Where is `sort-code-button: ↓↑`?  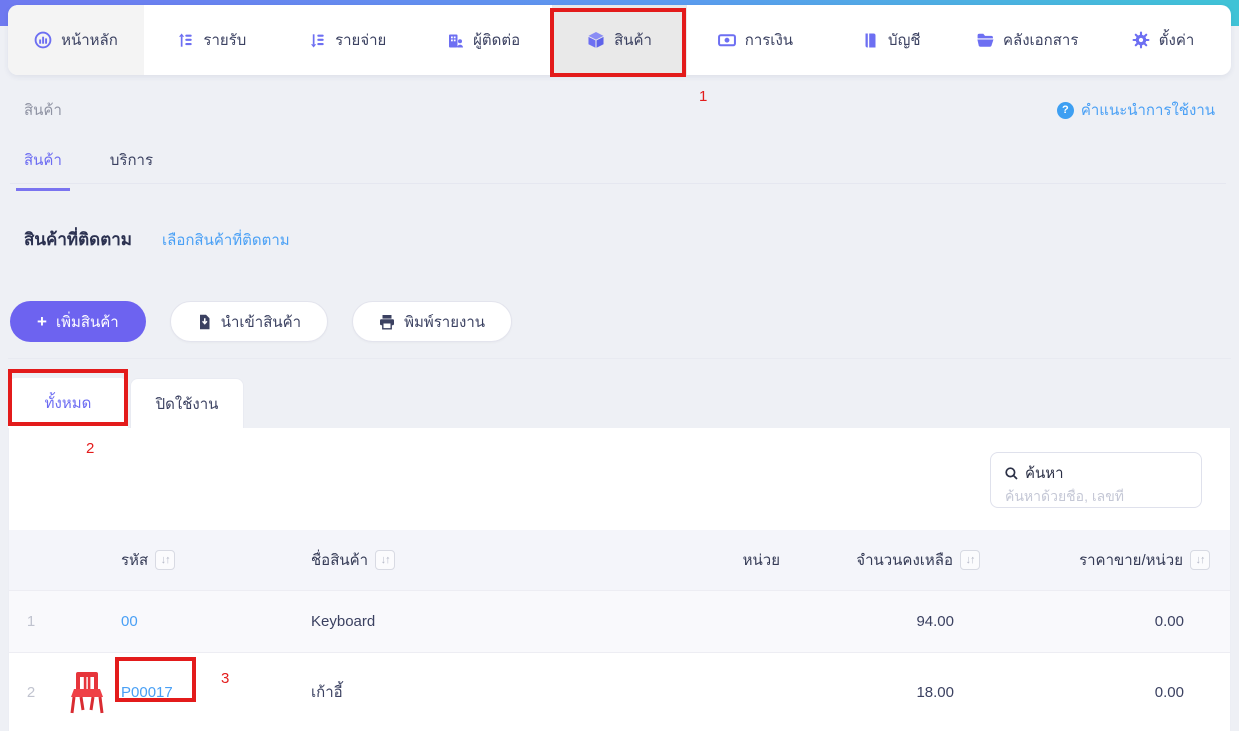 sort-code-button: ↓↑ is located at coordinates (165, 560).